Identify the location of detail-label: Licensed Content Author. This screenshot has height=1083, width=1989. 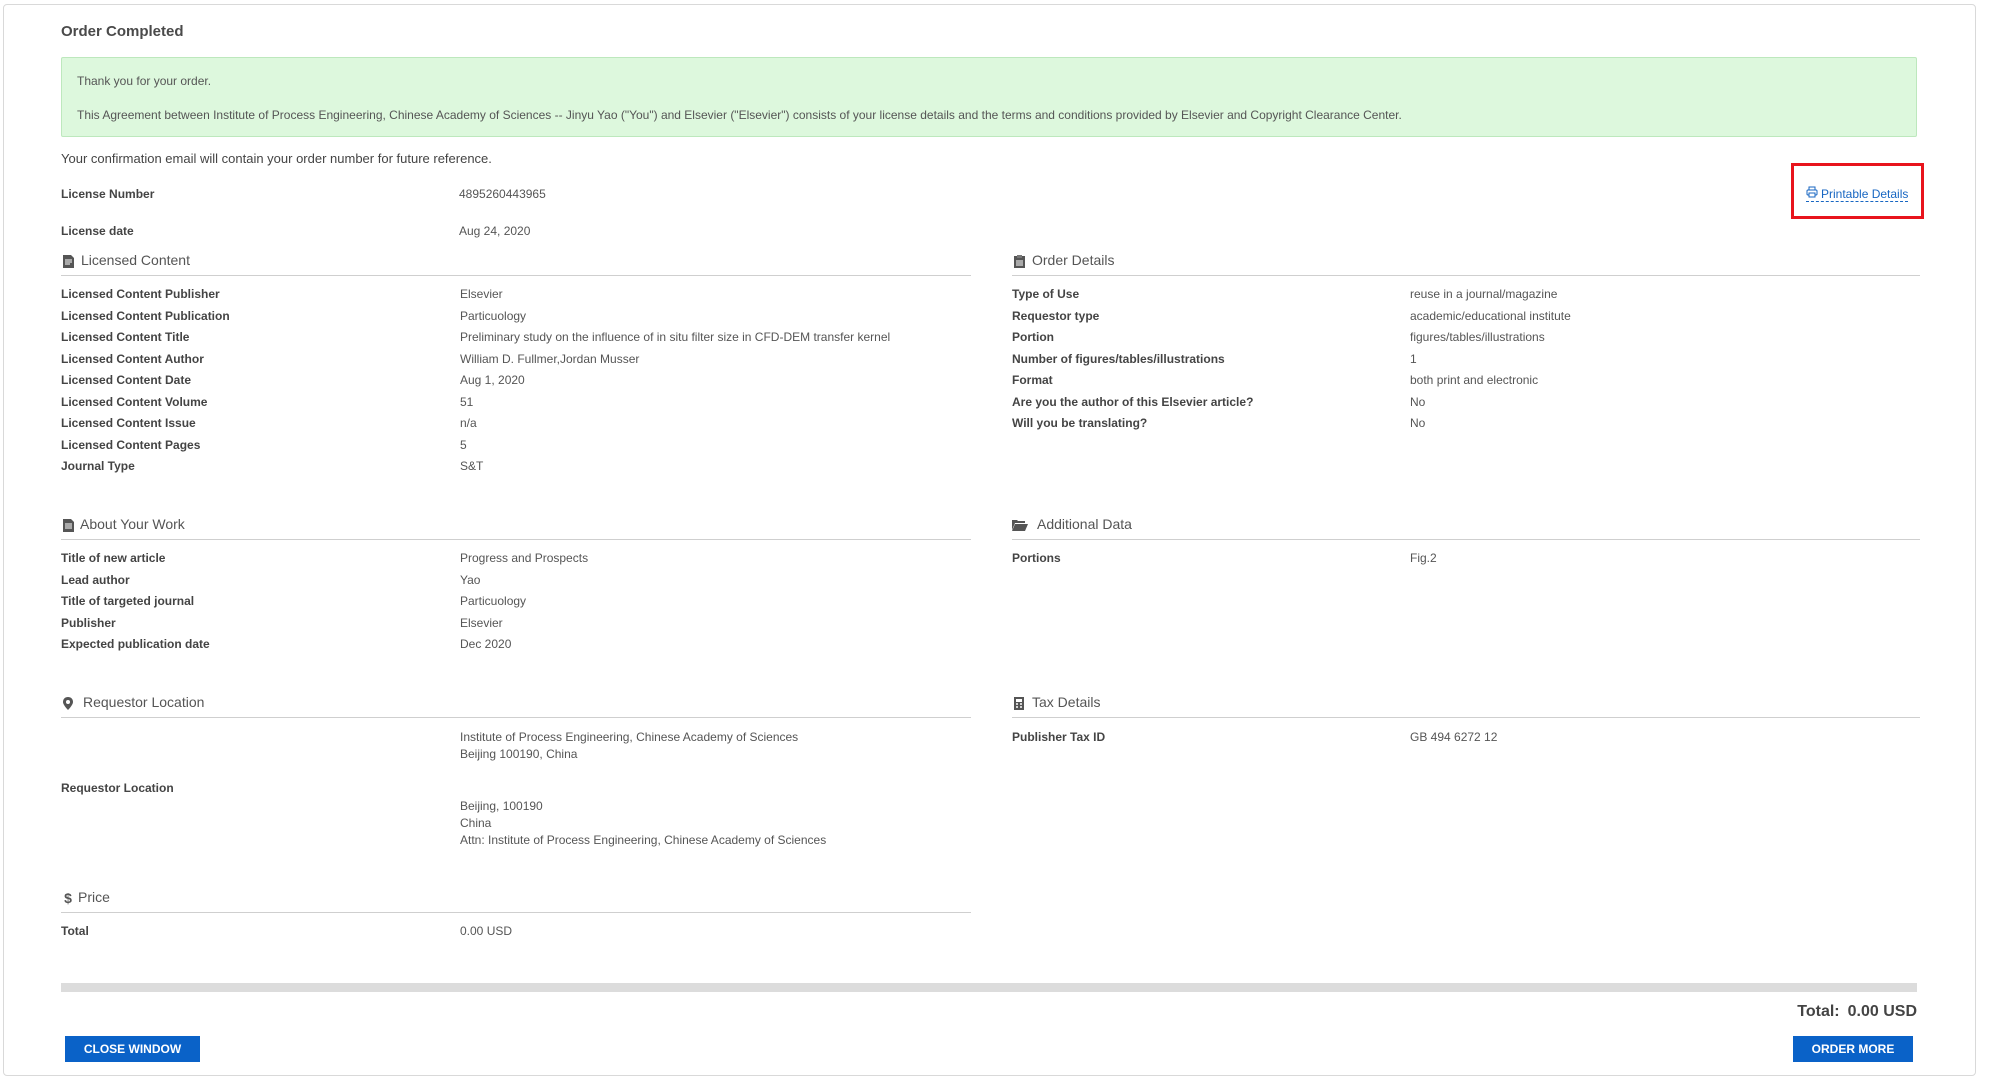
(132, 358).